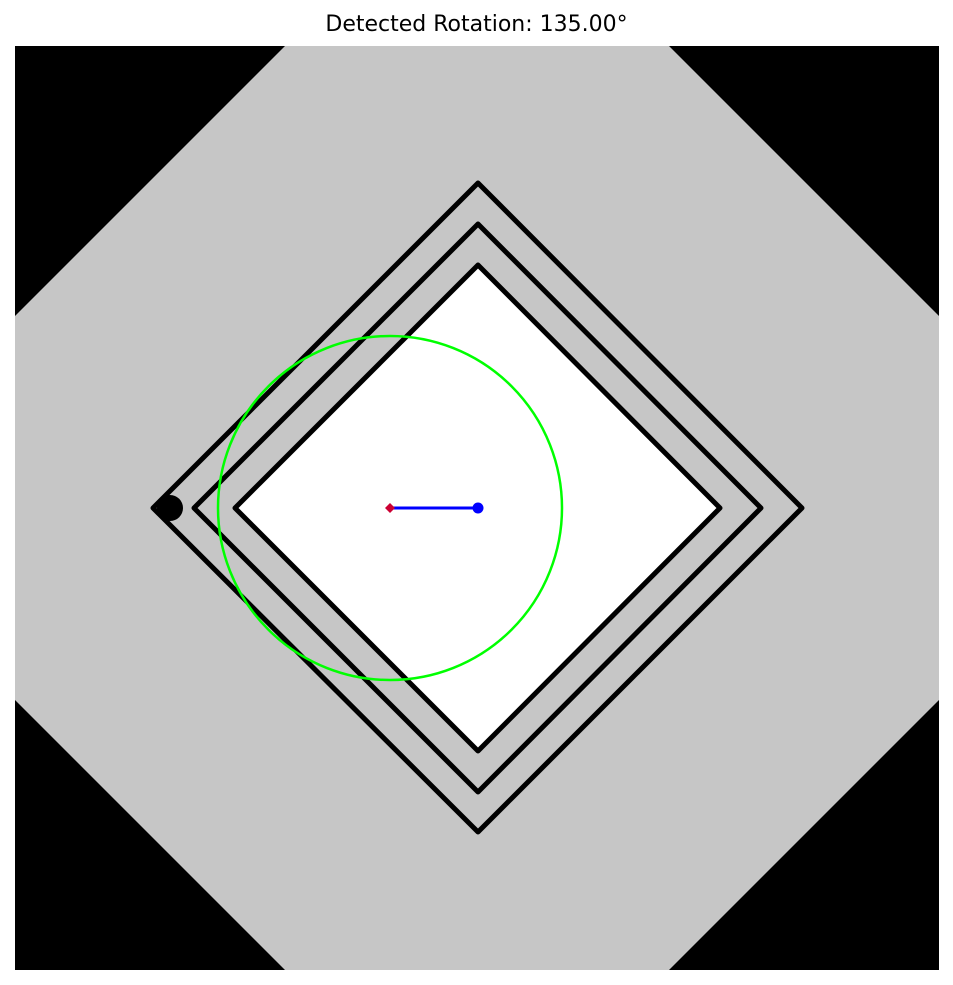 The height and width of the screenshot is (985, 953). What do you see at coordinates (476, 24) in the screenshot?
I see `figure-title: Detected Rotation: 135.00°` at bounding box center [476, 24].